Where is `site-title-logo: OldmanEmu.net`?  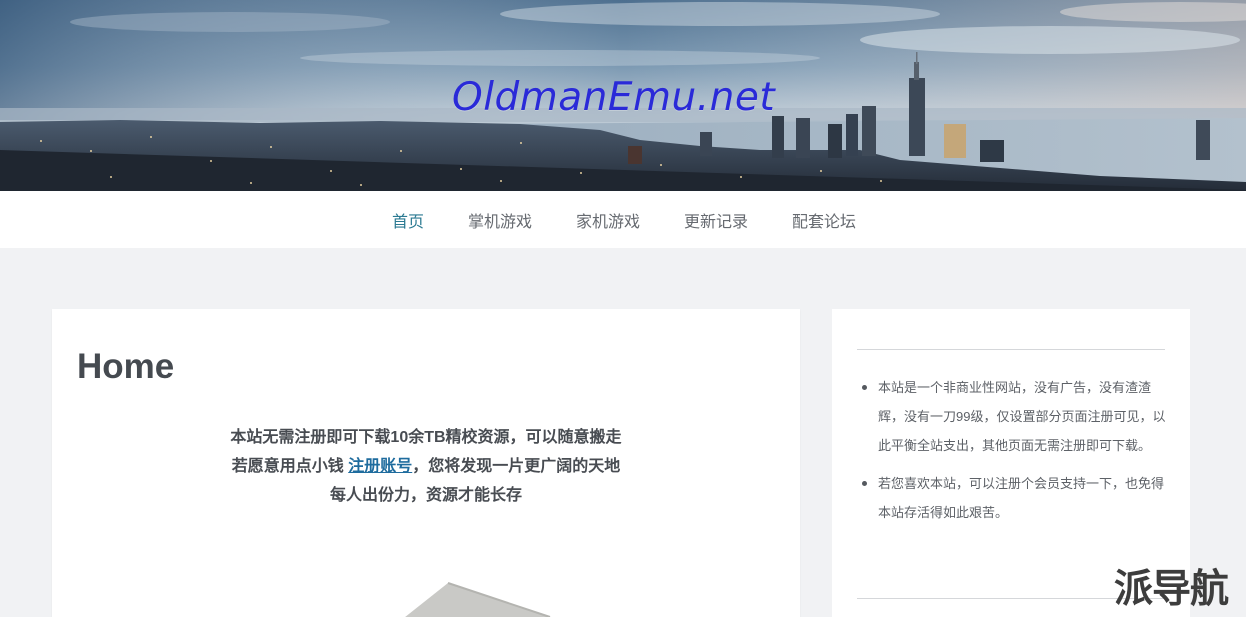
site-title-logo: OldmanEmu.net is located at coordinates (623, 98).